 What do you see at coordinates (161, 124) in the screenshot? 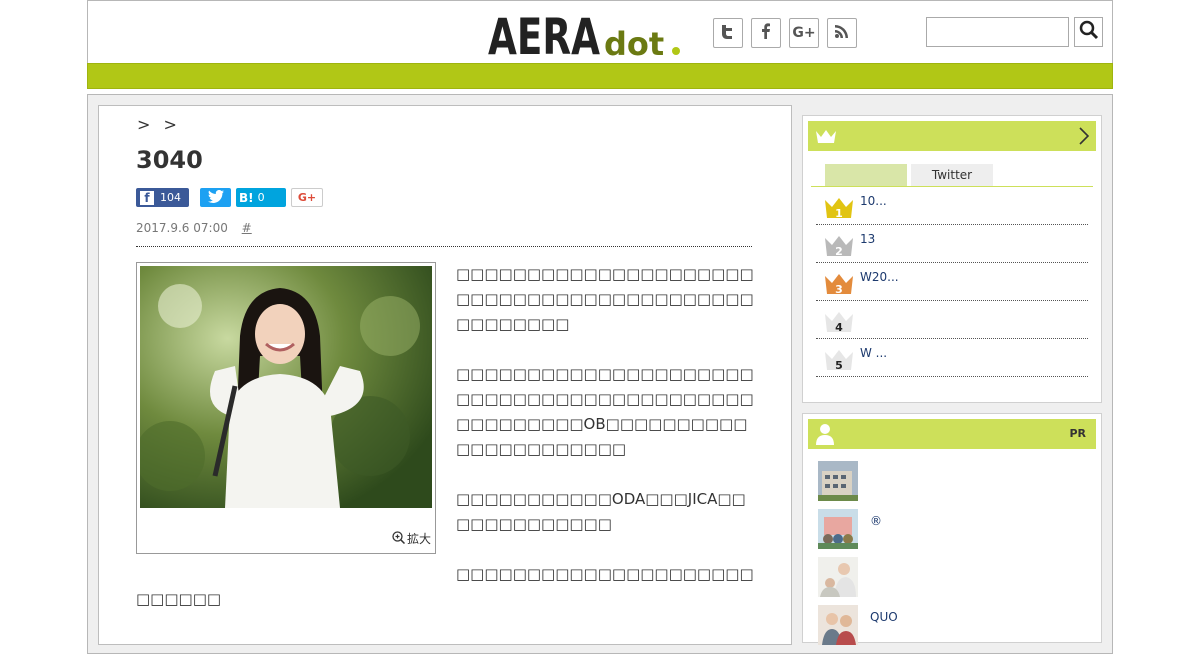
I see `breadcrumb: > >` at bounding box center [161, 124].